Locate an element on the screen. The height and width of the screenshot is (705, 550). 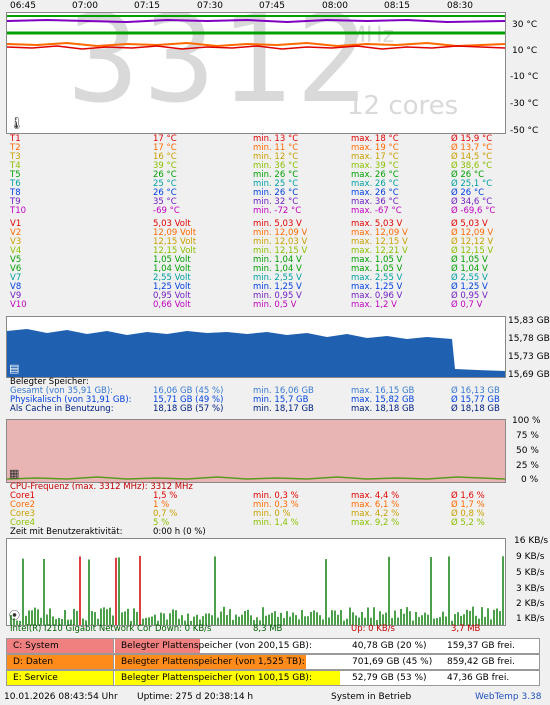
thermometer-icon: 🌡 is located at coordinates (17, 123).